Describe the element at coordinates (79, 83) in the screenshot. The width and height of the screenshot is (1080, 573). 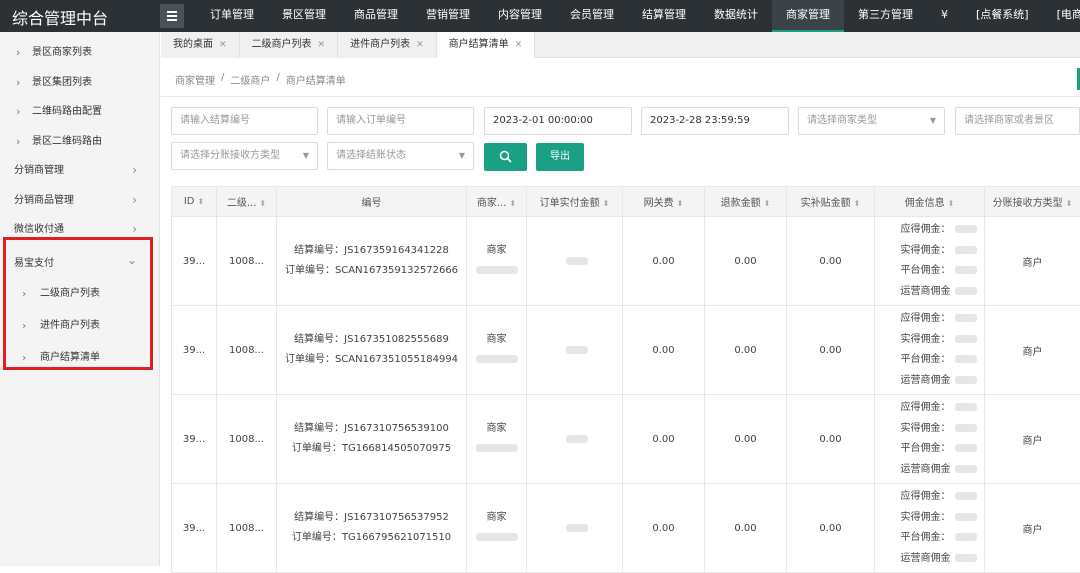
I see `sidebar-item: ›景区集团列表` at that location.